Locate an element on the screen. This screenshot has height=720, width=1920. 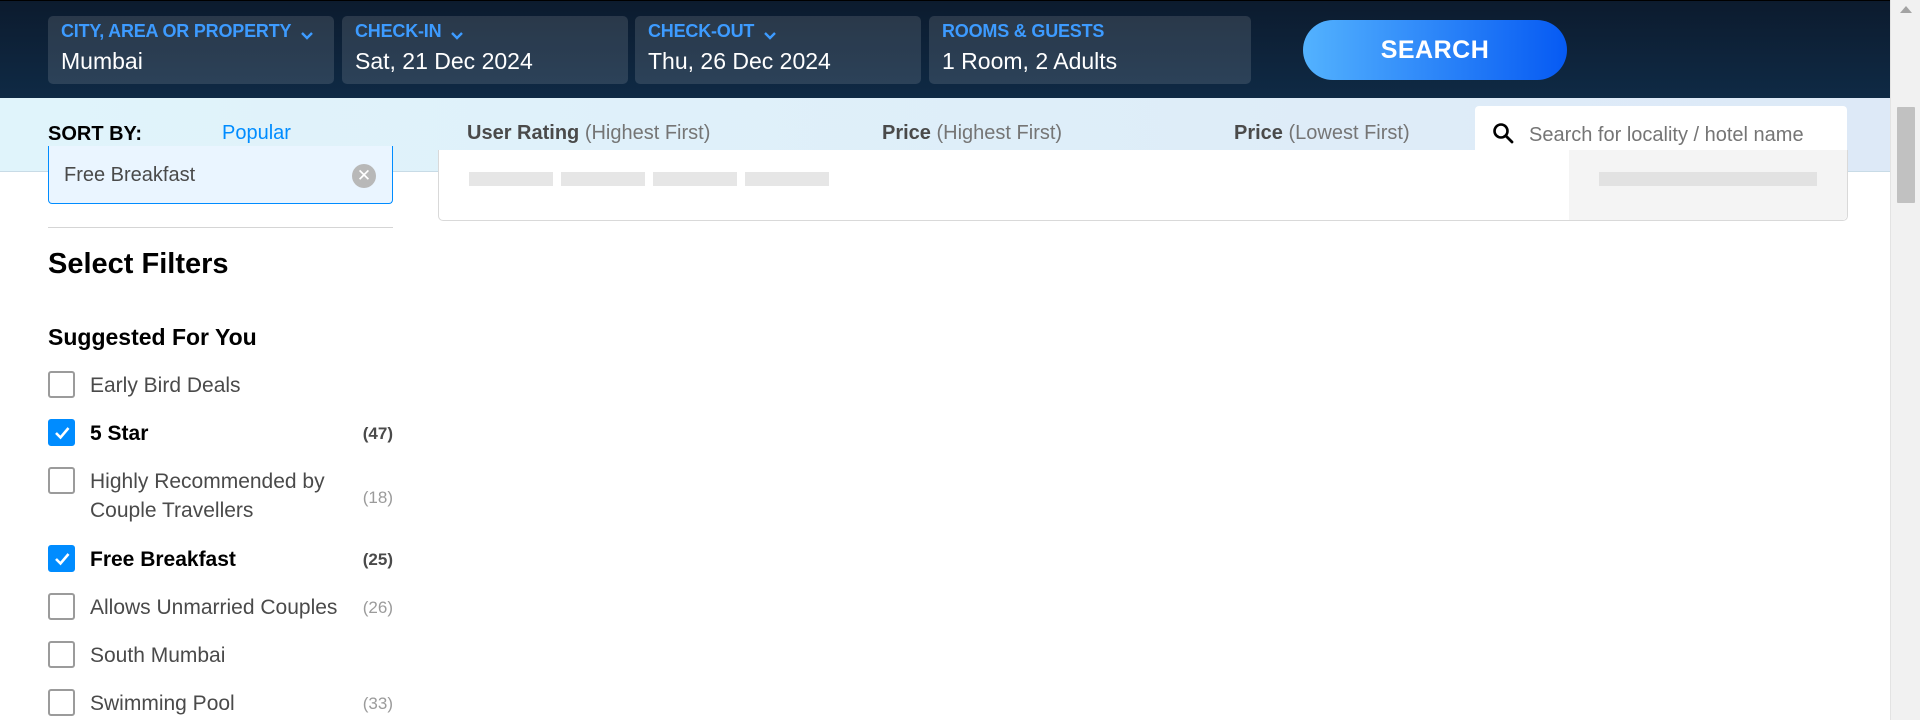
checkout-field-label: CHECK-OUT is located at coordinates (701, 31).